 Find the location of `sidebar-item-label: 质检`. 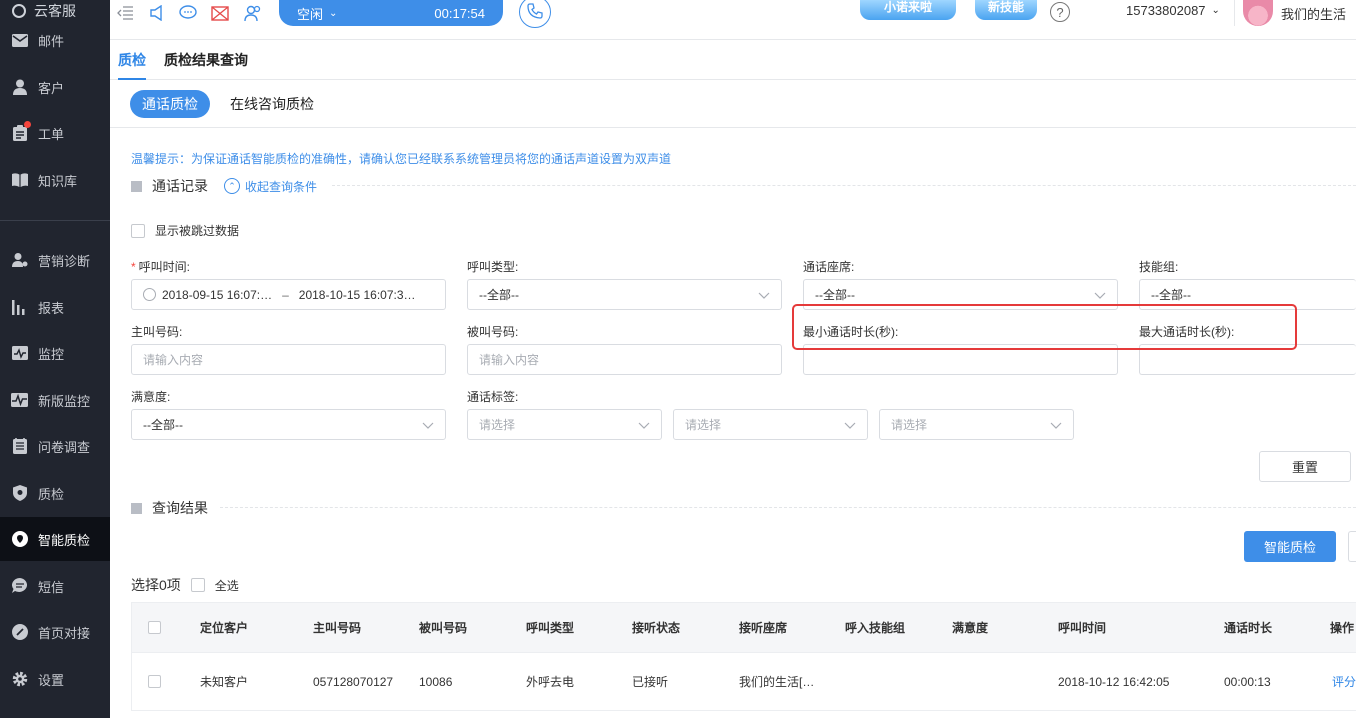

sidebar-item-label: 质检 is located at coordinates (51, 494).